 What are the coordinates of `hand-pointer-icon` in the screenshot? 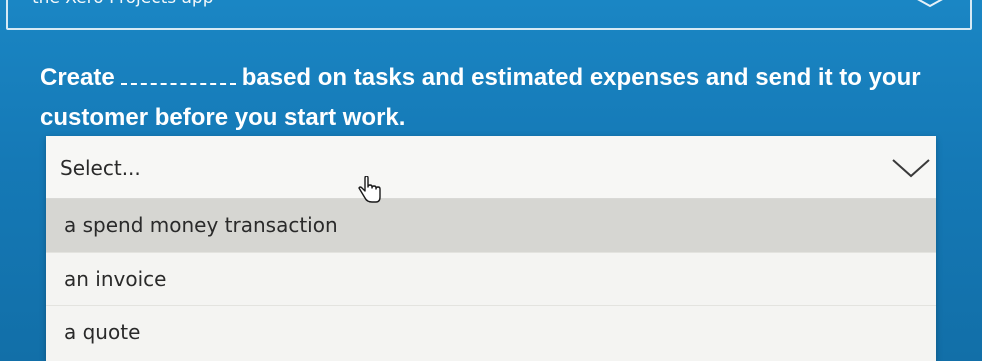 It's located at (369, 189).